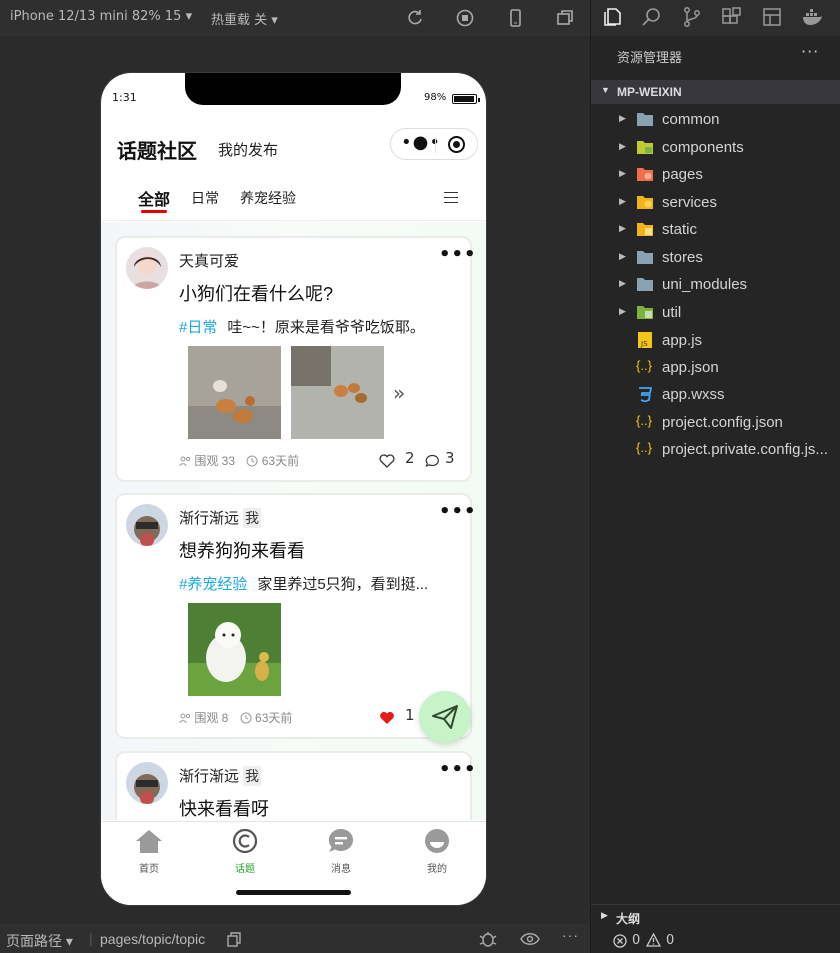 This screenshot has height=953, width=840. Describe the element at coordinates (715, 120) in the screenshot. I see `folder-common: ▶ common` at that location.